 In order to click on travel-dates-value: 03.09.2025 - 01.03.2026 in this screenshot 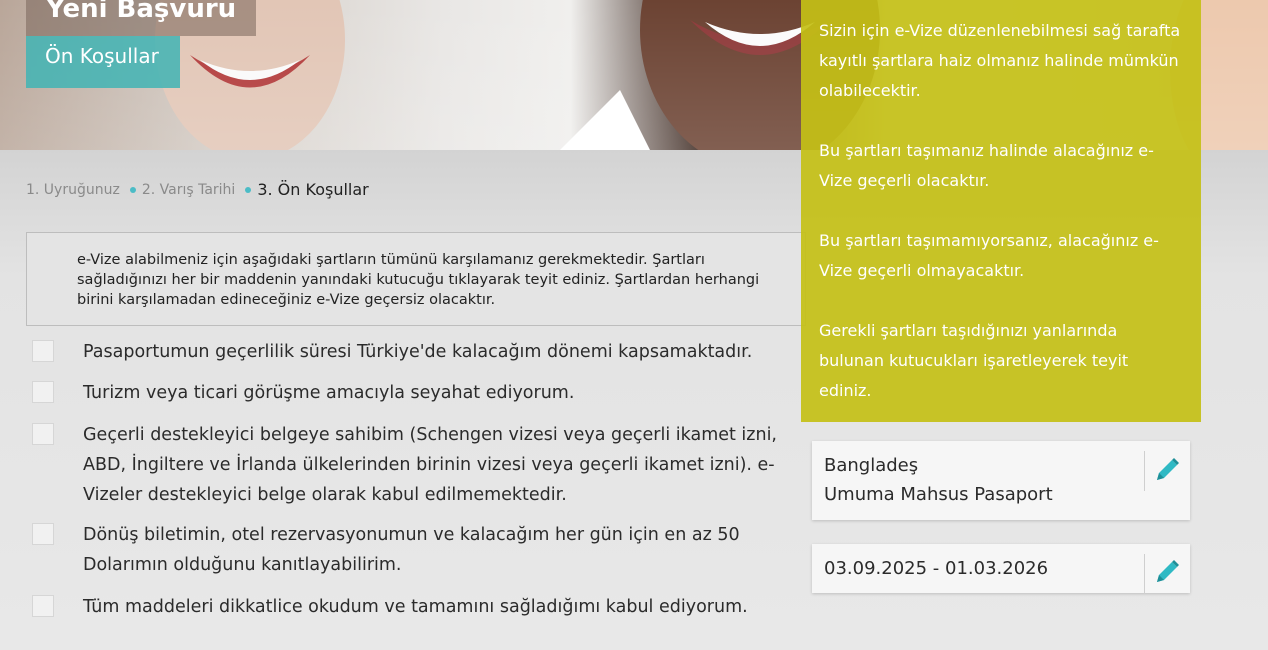, I will do `click(936, 568)`.